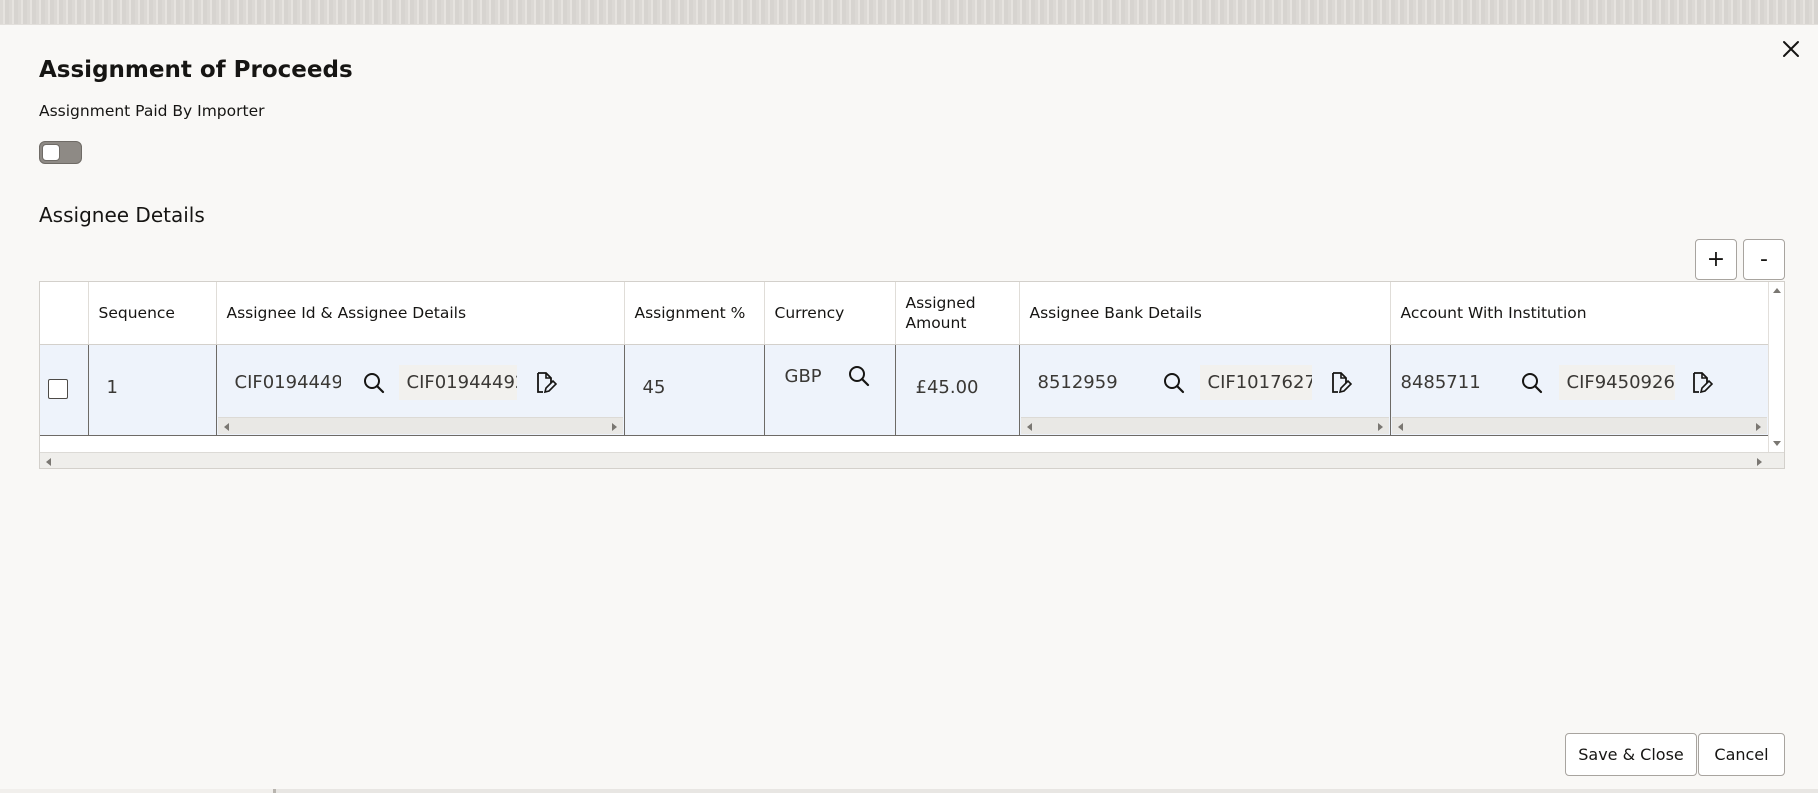 This screenshot has height=793, width=1818. What do you see at coordinates (909, 791) in the screenshot?
I see `bottom-strip` at bounding box center [909, 791].